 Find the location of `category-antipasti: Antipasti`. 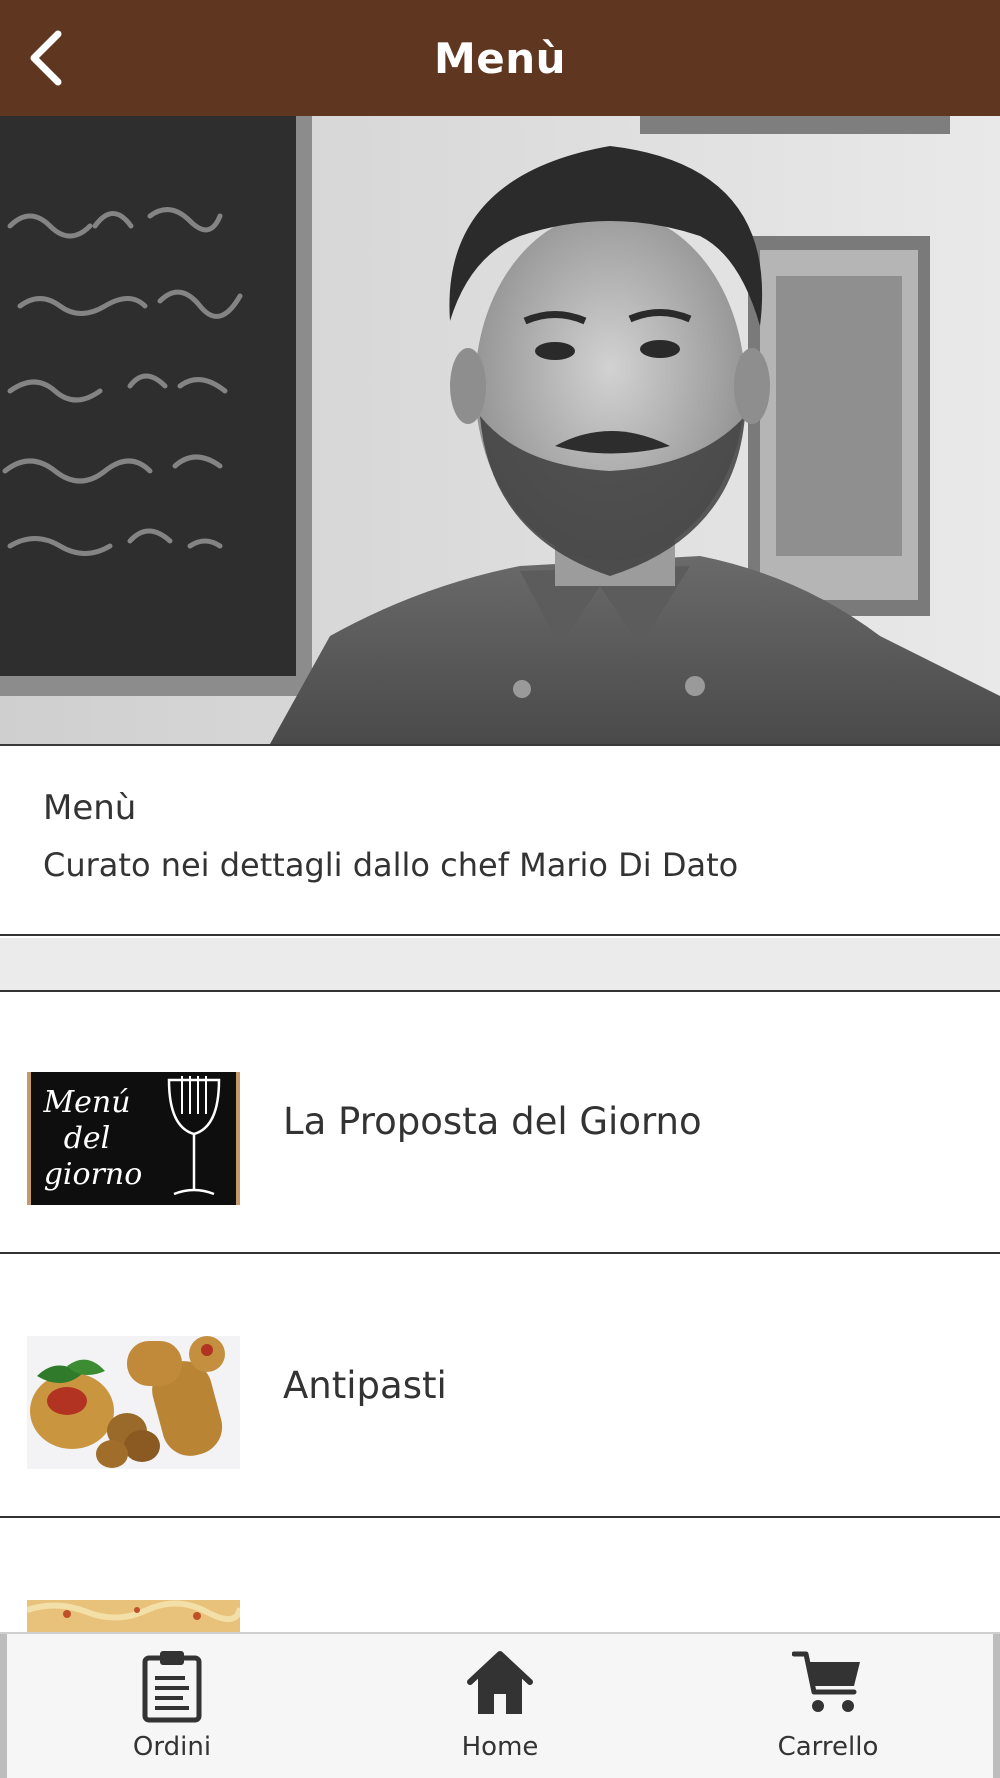

category-antipasti: Antipasti is located at coordinates (500, 1387).